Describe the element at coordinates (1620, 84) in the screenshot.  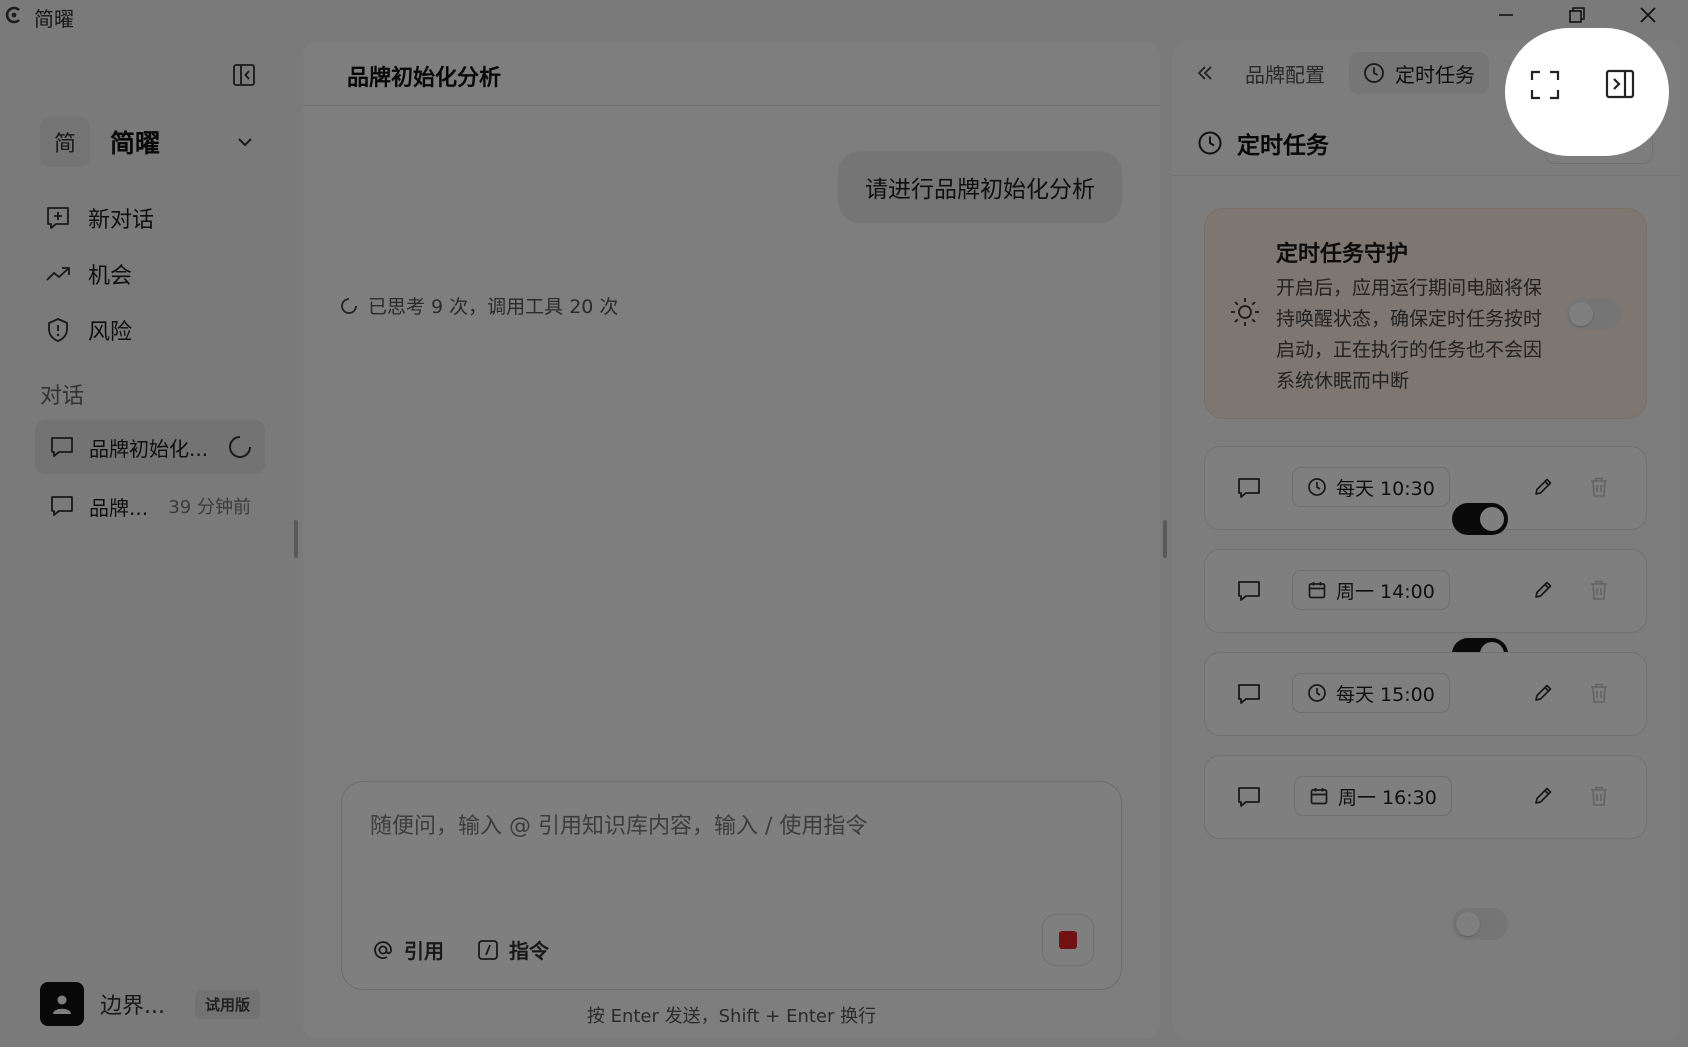
I see `panel-collapse-right-icon` at that location.